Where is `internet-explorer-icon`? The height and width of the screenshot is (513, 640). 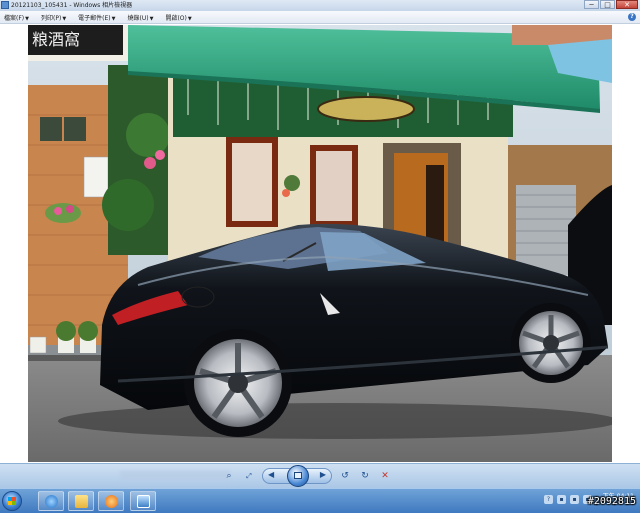 internet-explorer-icon is located at coordinates (51, 501).